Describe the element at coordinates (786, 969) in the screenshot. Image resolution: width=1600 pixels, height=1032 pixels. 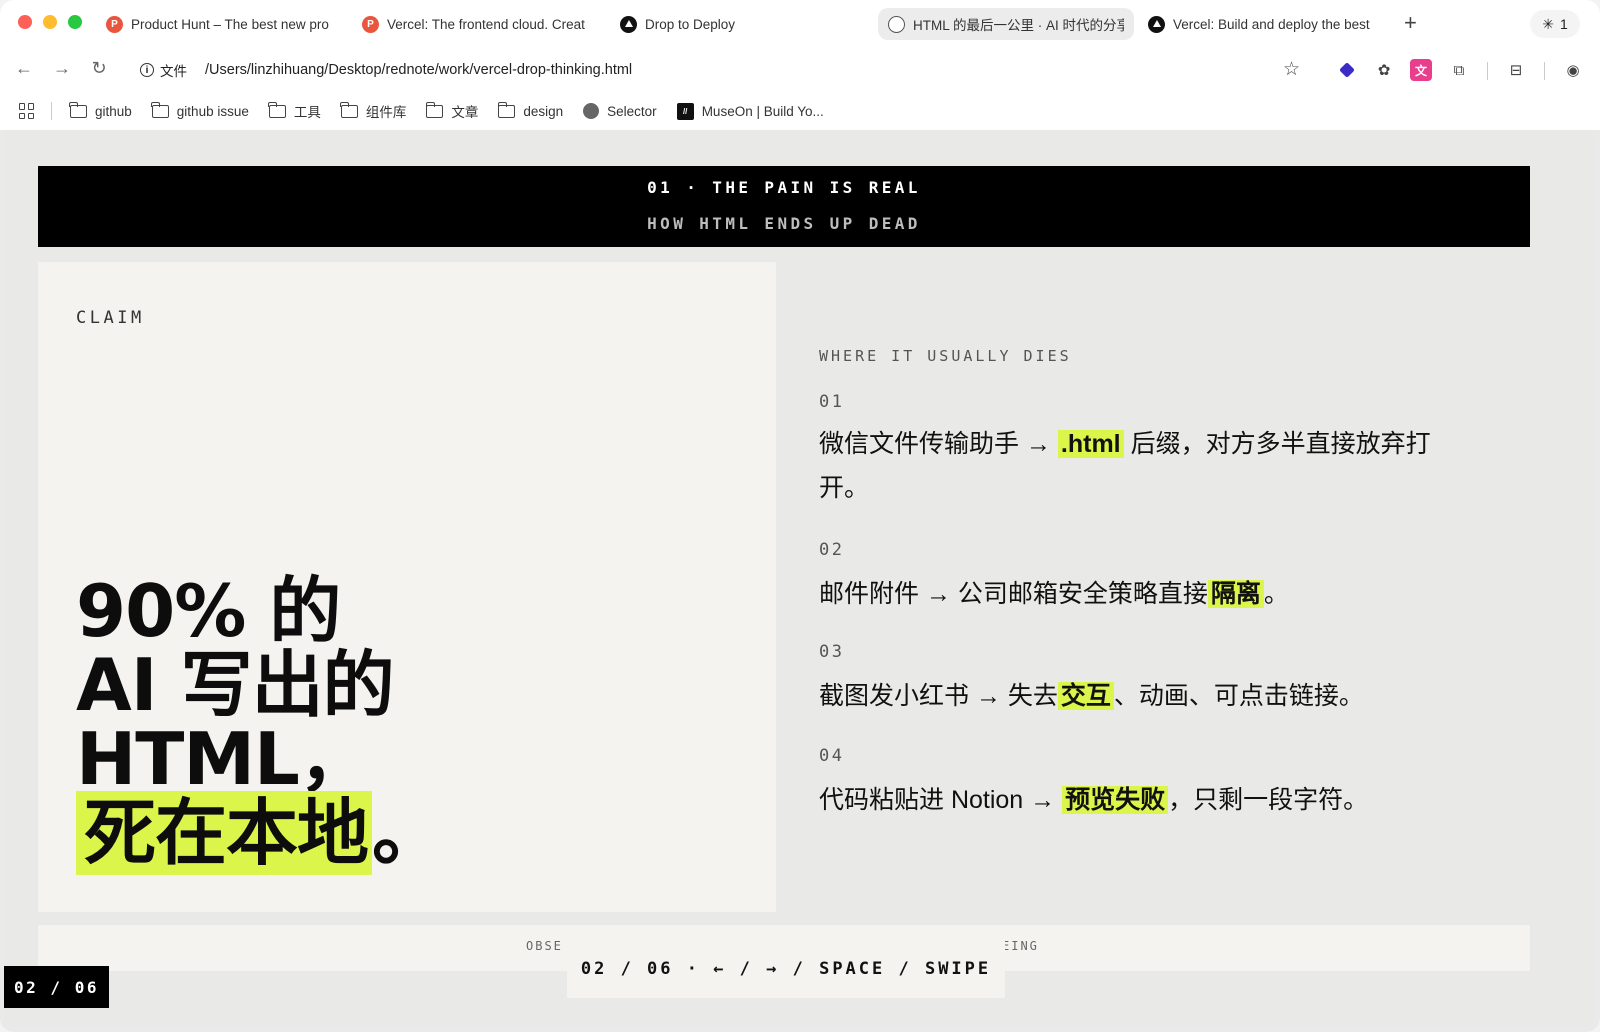
I see `slide-navigation-hint: 02 / 06 · ← / → / SPACE / SWIPE` at that location.